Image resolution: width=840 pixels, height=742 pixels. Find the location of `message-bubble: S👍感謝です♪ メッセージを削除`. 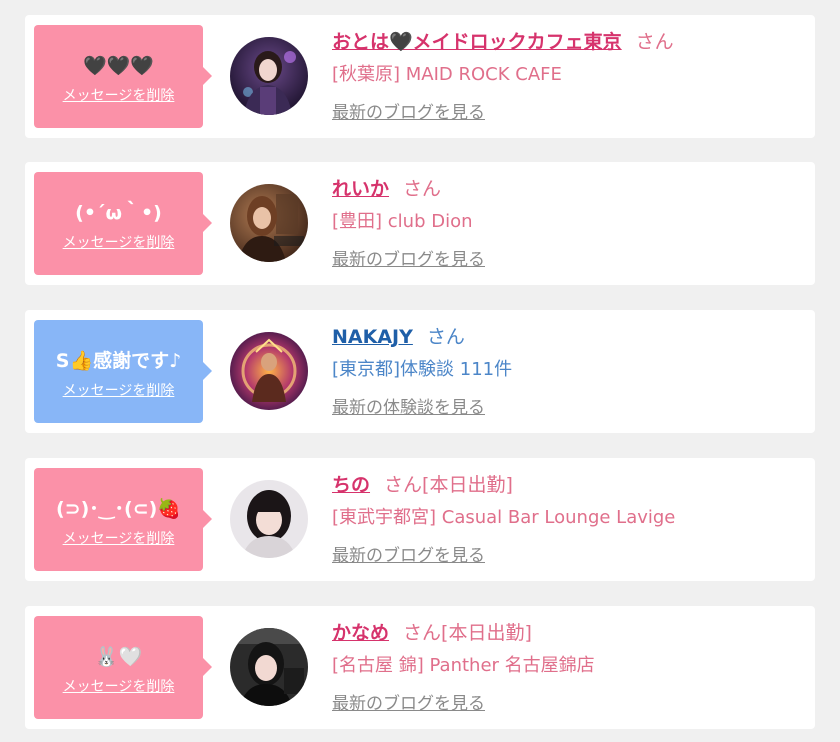

message-bubble: S👍感謝です♪ メッセージを削除 is located at coordinates (123, 371).